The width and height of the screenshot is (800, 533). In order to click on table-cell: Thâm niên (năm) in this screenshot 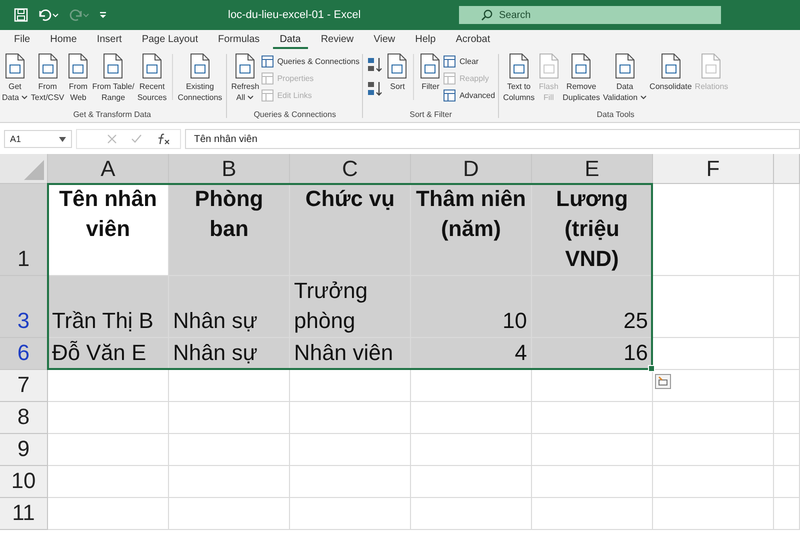, I will do `click(471, 230)`.